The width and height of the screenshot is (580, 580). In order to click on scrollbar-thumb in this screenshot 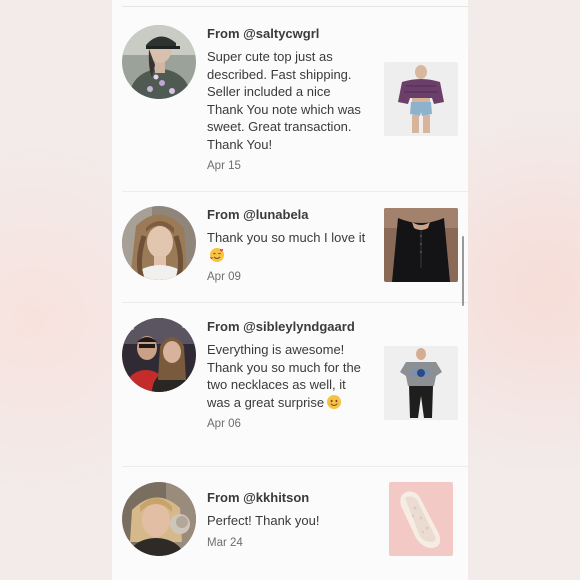, I will do `click(463, 271)`.